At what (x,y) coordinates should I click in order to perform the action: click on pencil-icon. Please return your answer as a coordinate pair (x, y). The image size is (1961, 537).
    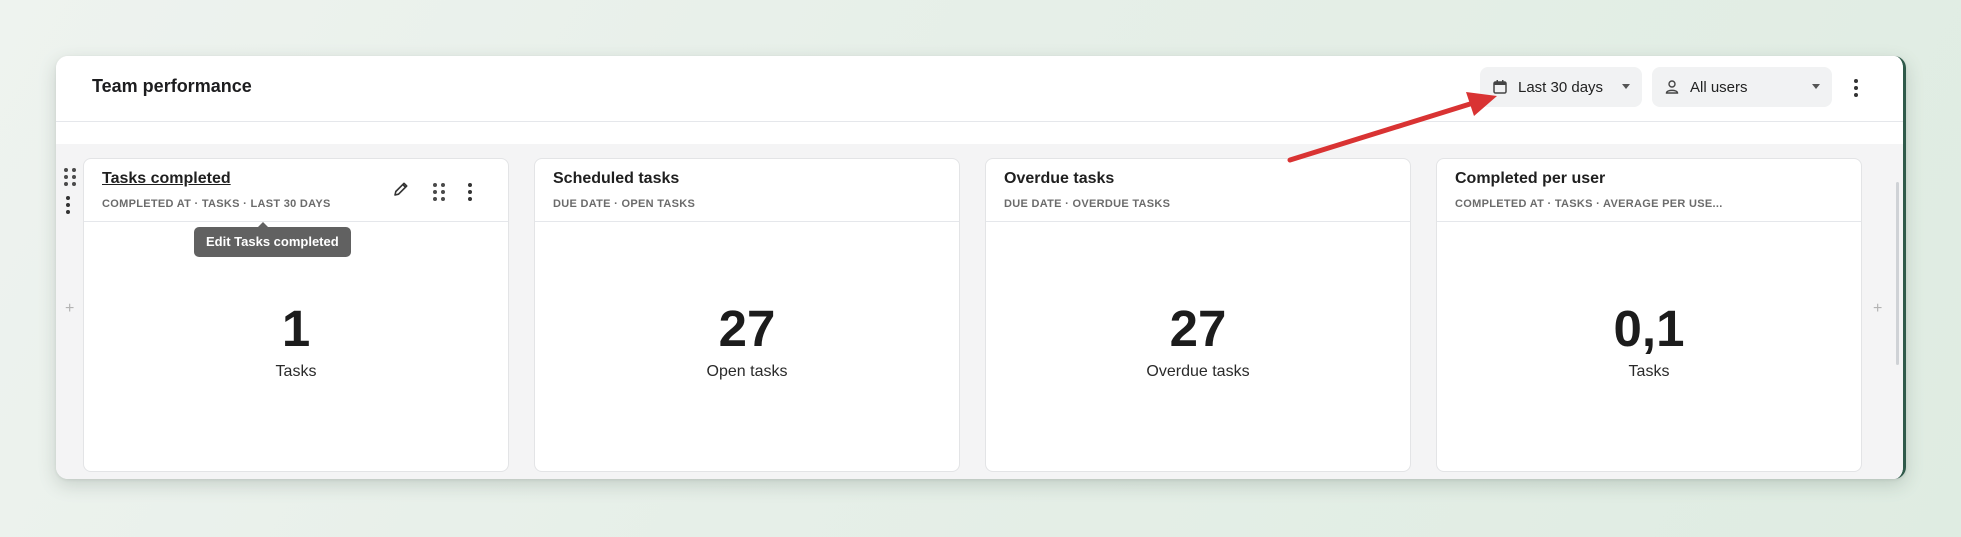
    Looking at the image, I should click on (401, 189).